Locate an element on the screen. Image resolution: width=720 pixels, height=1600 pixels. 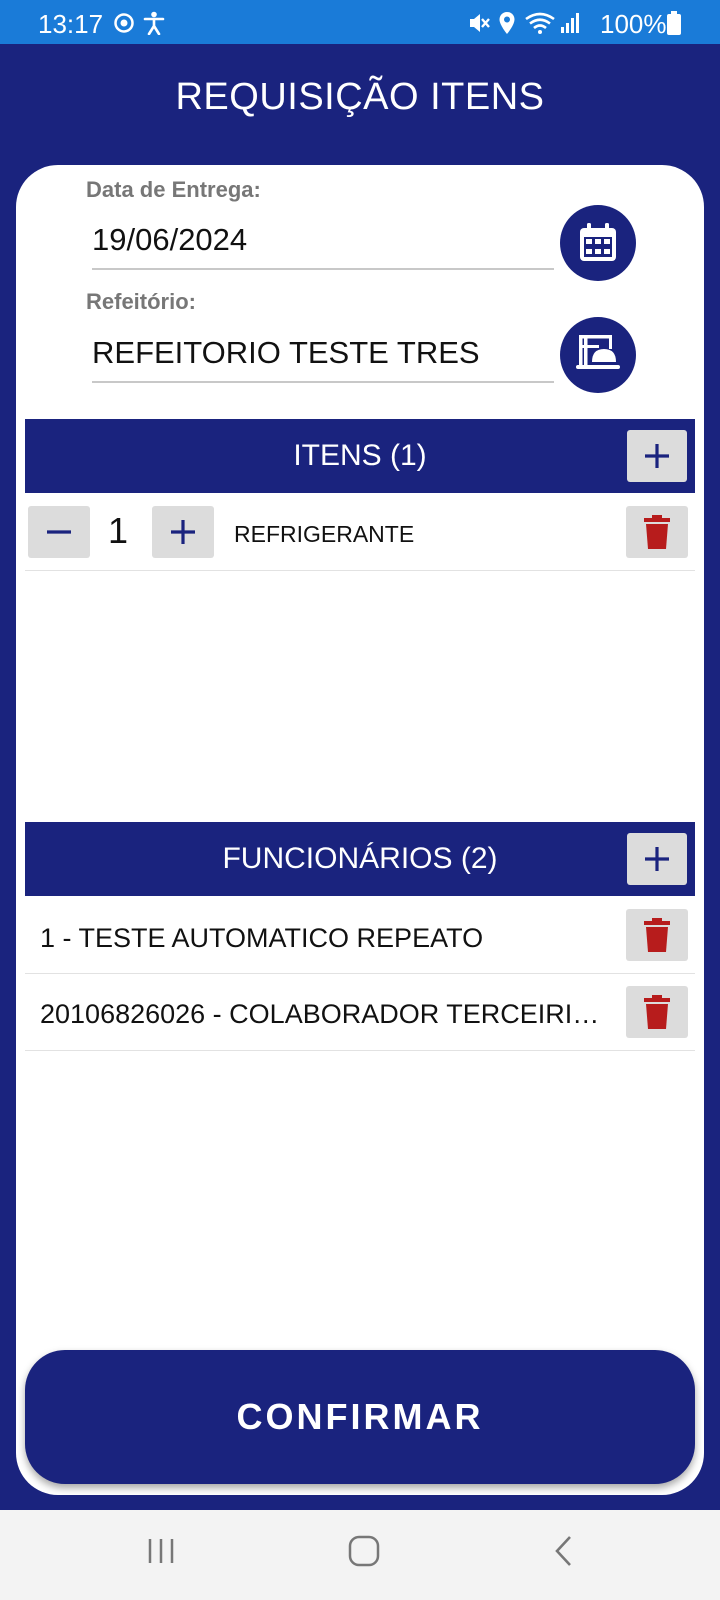
decrease-quantity-button is located at coordinates (59, 532).